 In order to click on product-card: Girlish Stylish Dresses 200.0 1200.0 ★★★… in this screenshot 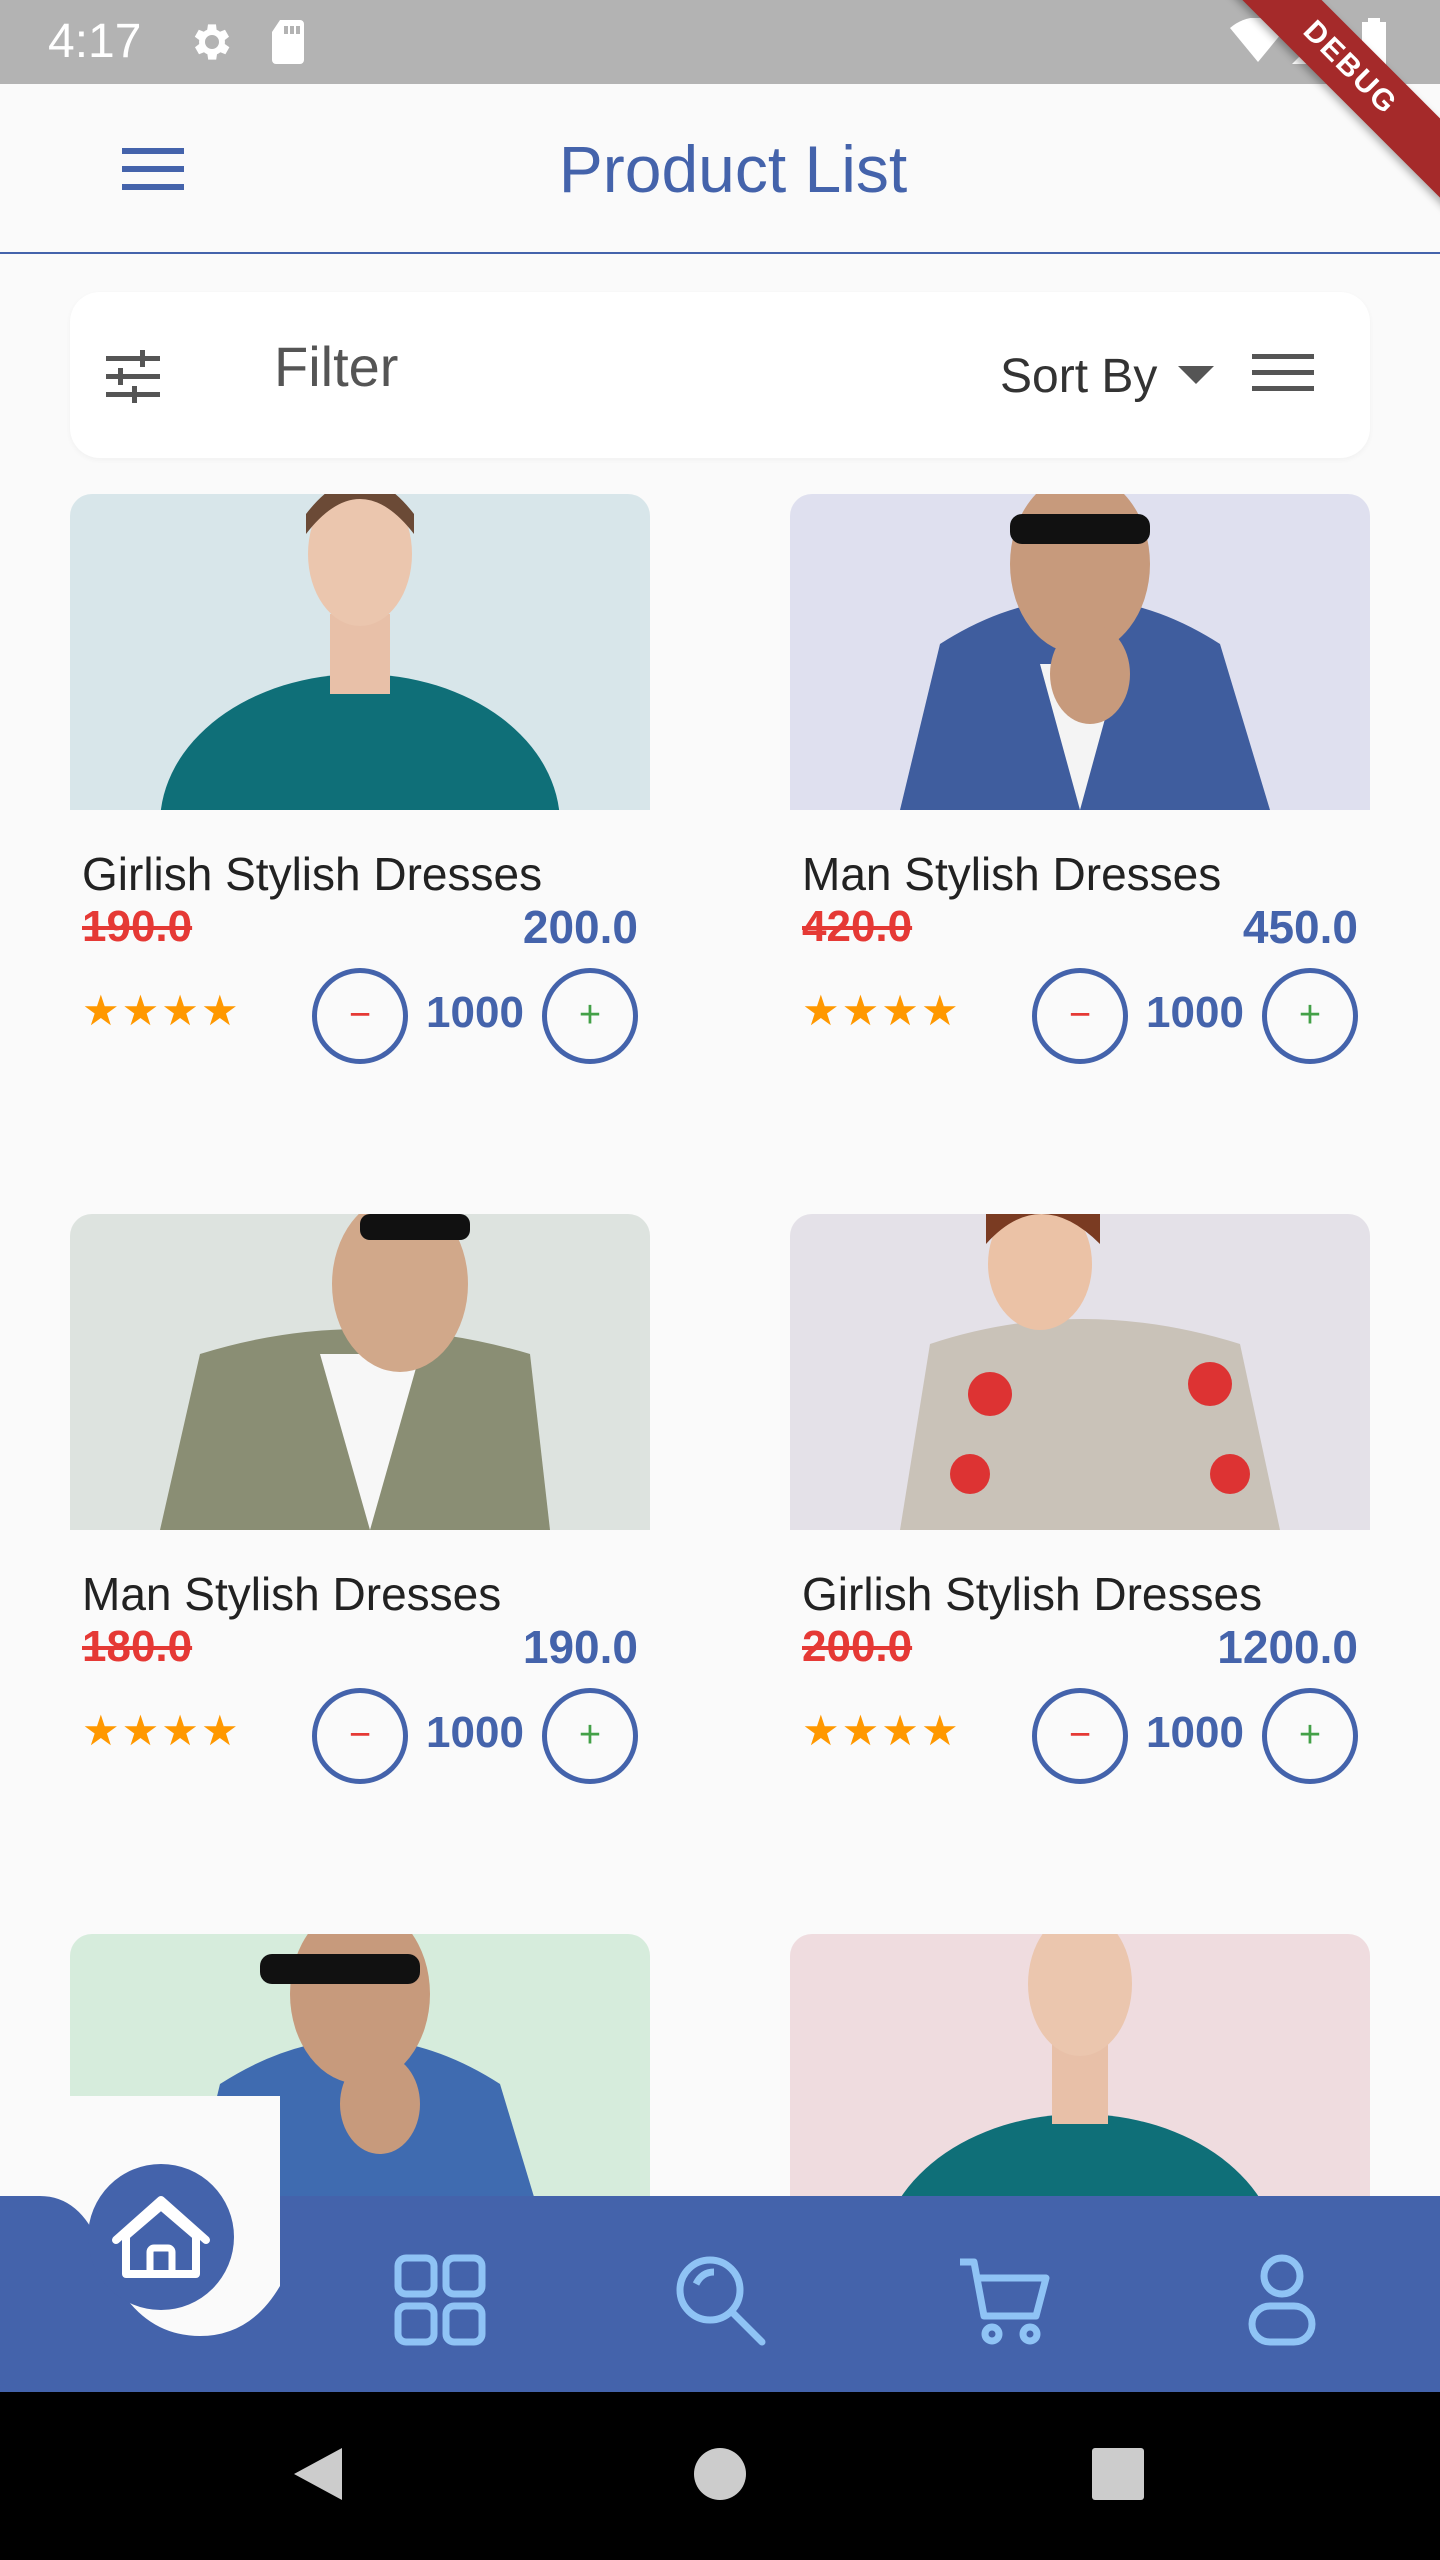, I will do `click(1080, 1519)`.